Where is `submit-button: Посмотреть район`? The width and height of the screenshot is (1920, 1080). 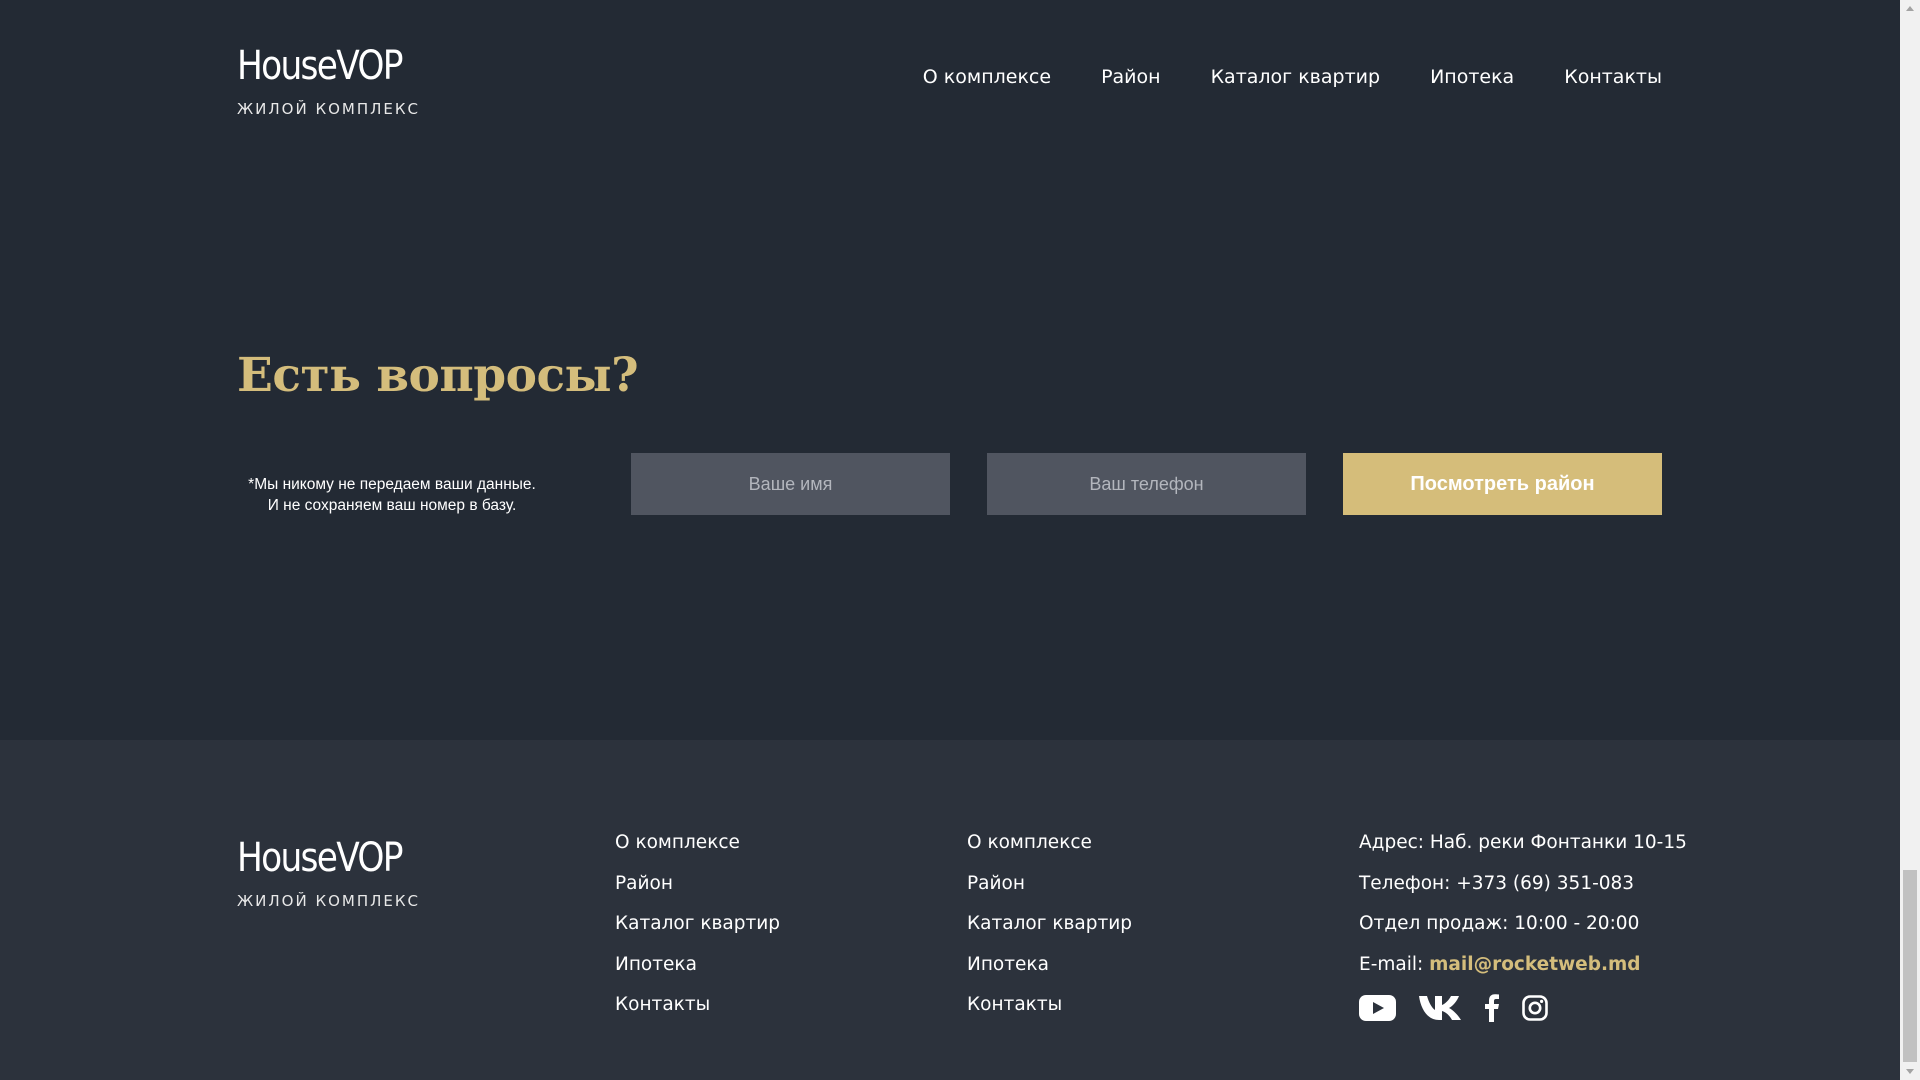 submit-button: Посмотреть район is located at coordinates (1502, 484).